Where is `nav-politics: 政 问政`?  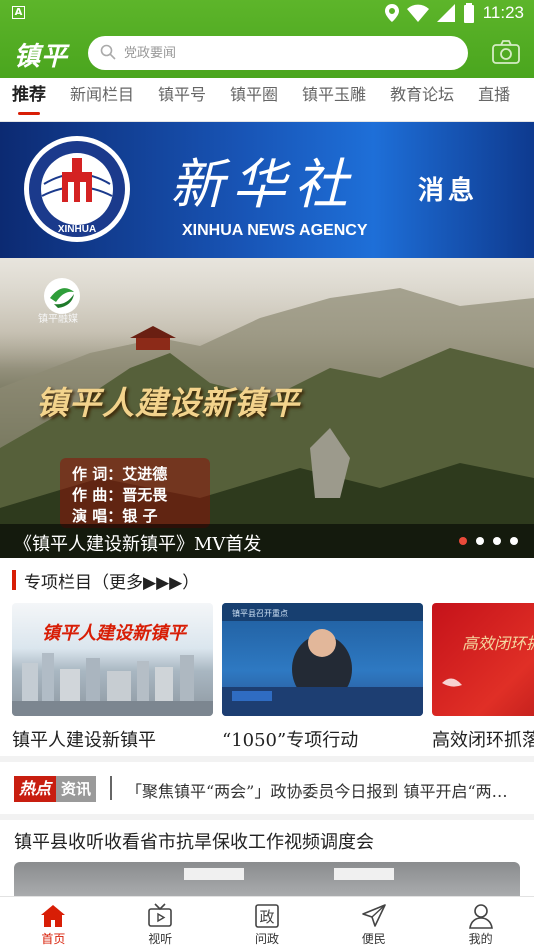
nav-politics: 政 问政 is located at coordinates (267, 923).